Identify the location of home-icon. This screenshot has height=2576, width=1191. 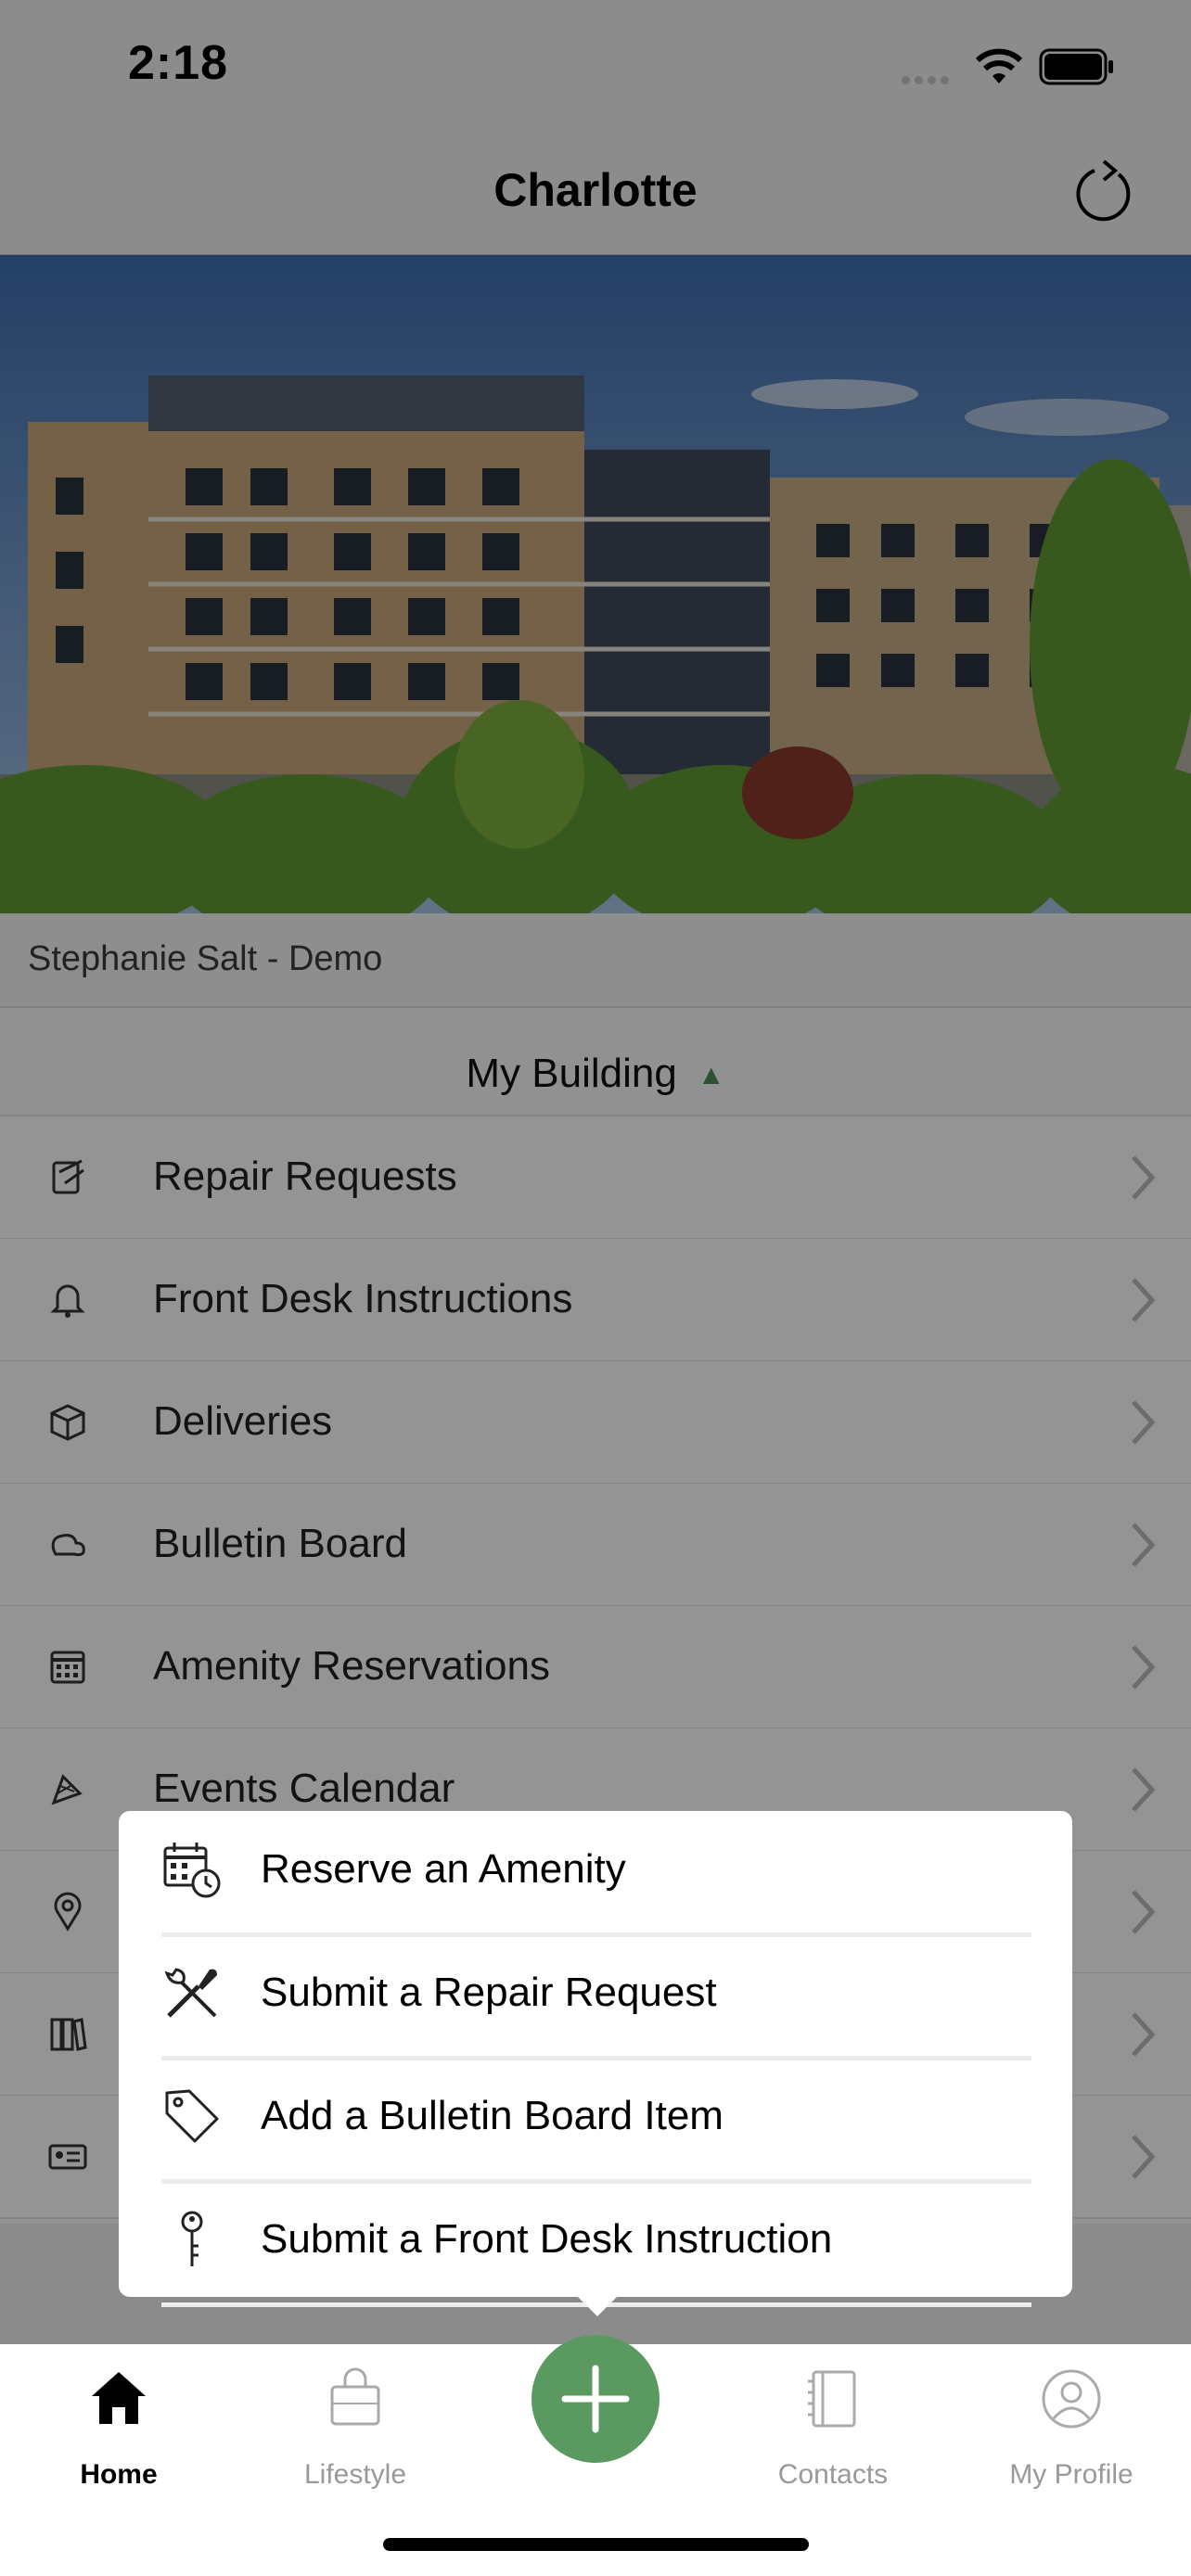
(119, 2398).